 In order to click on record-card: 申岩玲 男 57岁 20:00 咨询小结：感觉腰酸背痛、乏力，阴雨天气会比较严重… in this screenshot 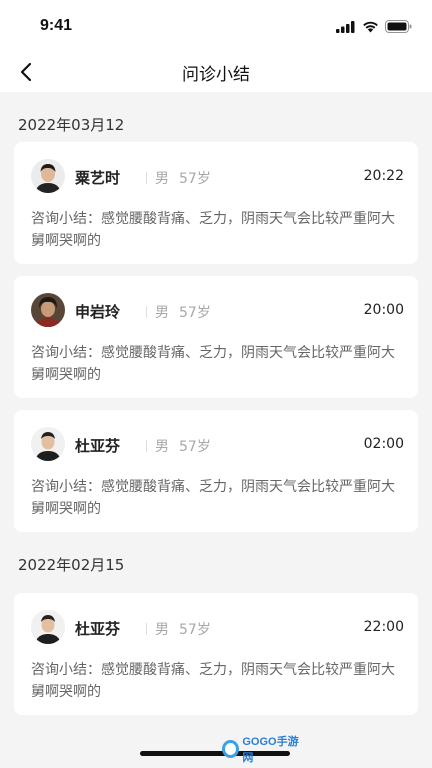, I will do `click(216, 337)`.